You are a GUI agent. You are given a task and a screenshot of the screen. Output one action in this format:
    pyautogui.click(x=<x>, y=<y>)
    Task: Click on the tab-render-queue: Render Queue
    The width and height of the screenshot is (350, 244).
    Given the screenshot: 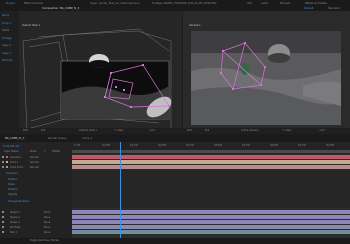 What is the action you would take?
    pyautogui.click(x=57, y=138)
    